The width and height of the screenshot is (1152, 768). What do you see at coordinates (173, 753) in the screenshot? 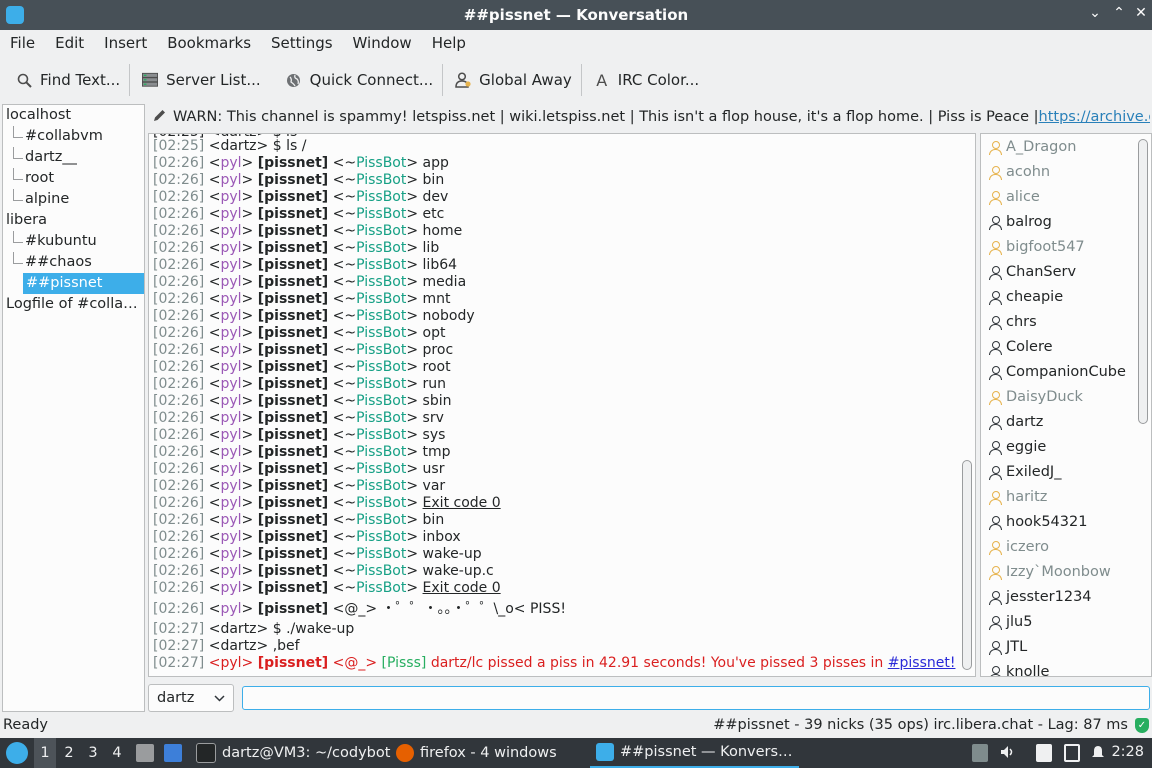
I see `show-desktop-icon` at bounding box center [173, 753].